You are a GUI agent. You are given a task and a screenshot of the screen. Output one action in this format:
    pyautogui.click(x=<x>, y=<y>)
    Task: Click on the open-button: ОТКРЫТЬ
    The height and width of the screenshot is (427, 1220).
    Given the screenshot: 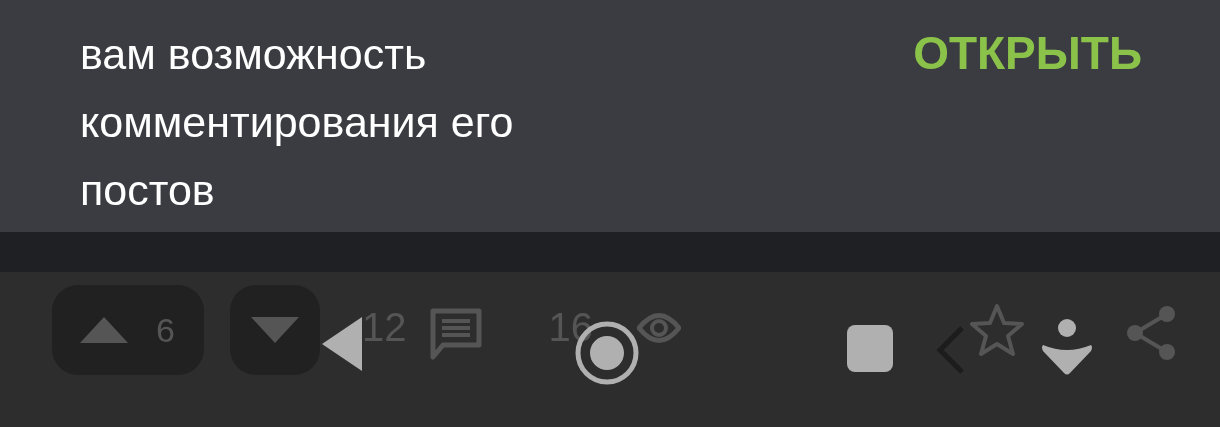 What is the action you would take?
    pyautogui.click(x=1027, y=53)
    